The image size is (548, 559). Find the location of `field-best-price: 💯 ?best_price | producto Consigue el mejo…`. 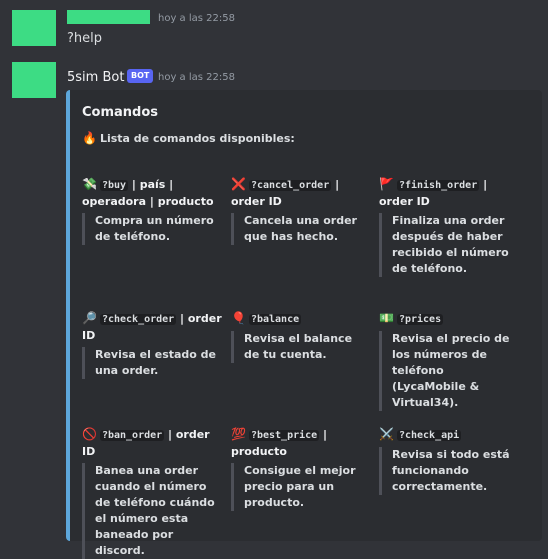

field-best-price: 💯 ?best_price | producto Consigue el mejo… is located at coordinates (301, 468).